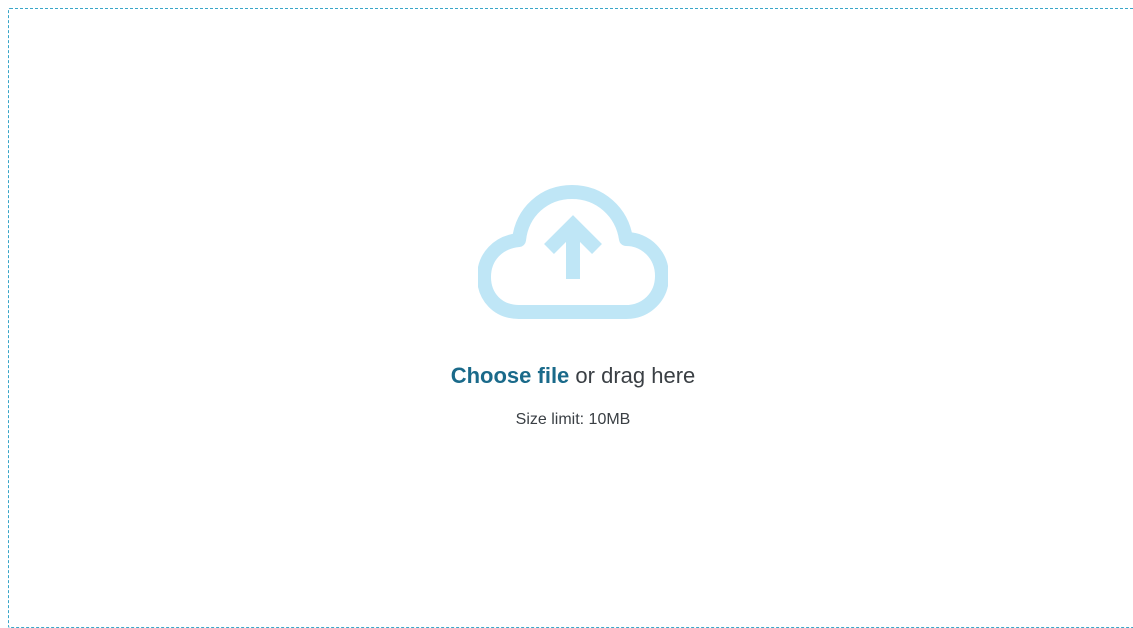 Image resolution: width=1133 pixels, height=628 pixels. Describe the element at coordinates (510, 375) in the screenshot. I see `choose-file-link: Choose file` at that location.